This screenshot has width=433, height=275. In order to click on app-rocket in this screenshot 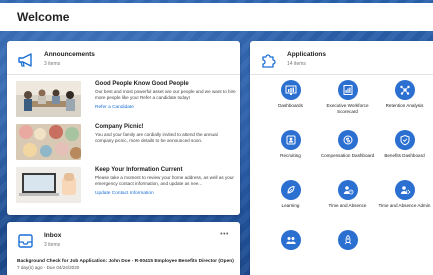, I will do `click(347, 241)`.